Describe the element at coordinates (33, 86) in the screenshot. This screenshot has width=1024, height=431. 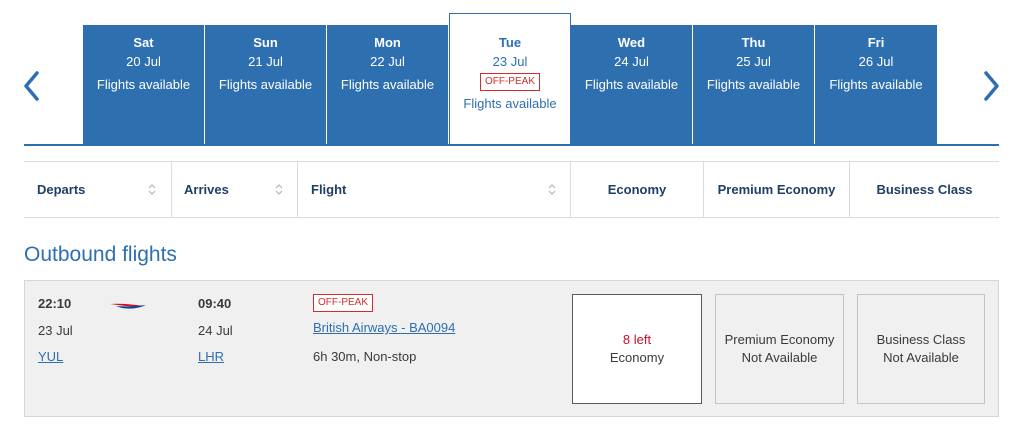
I see `chevron-left-icon` at that location.